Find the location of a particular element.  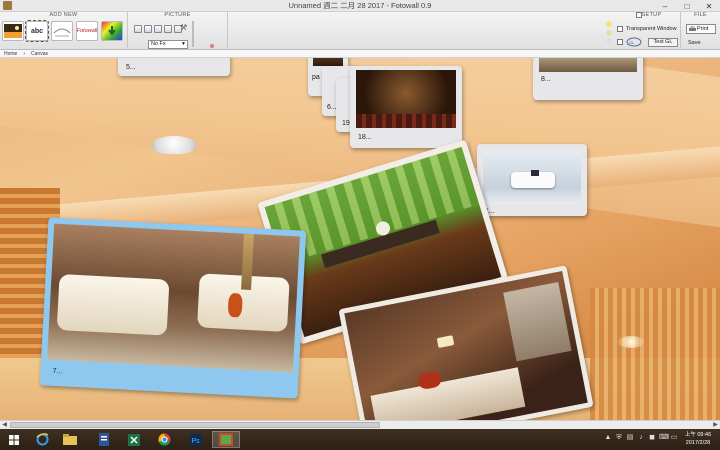

download-arrow-icon is located at coordinates (112, 31).